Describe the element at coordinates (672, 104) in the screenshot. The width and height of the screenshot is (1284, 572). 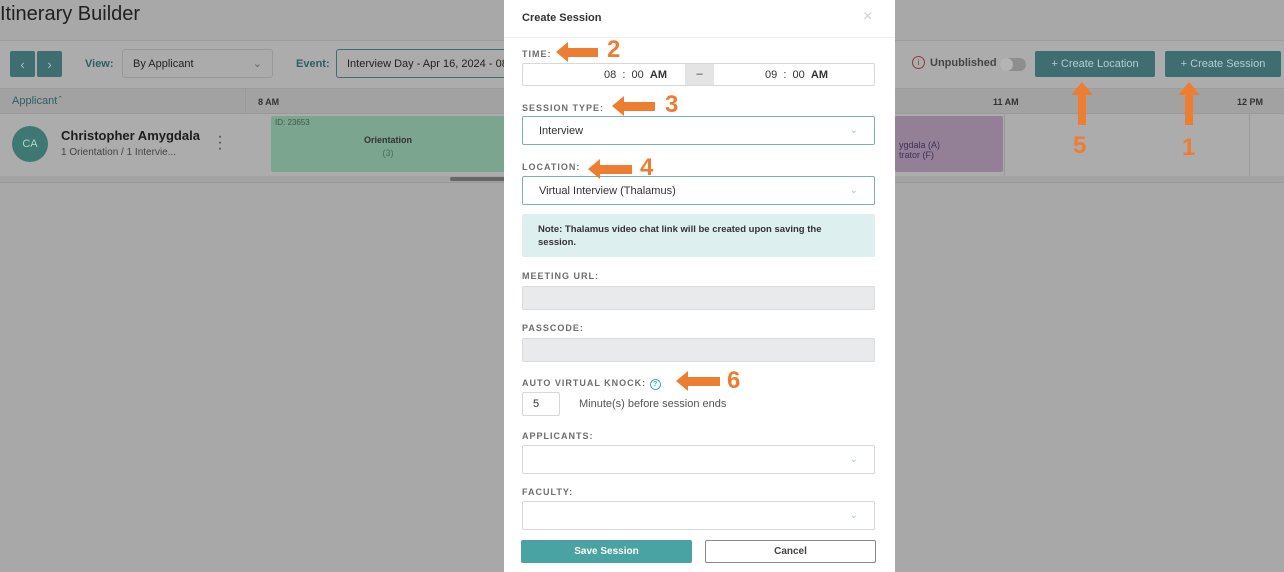
I see `annotation-number: 3` at that location.